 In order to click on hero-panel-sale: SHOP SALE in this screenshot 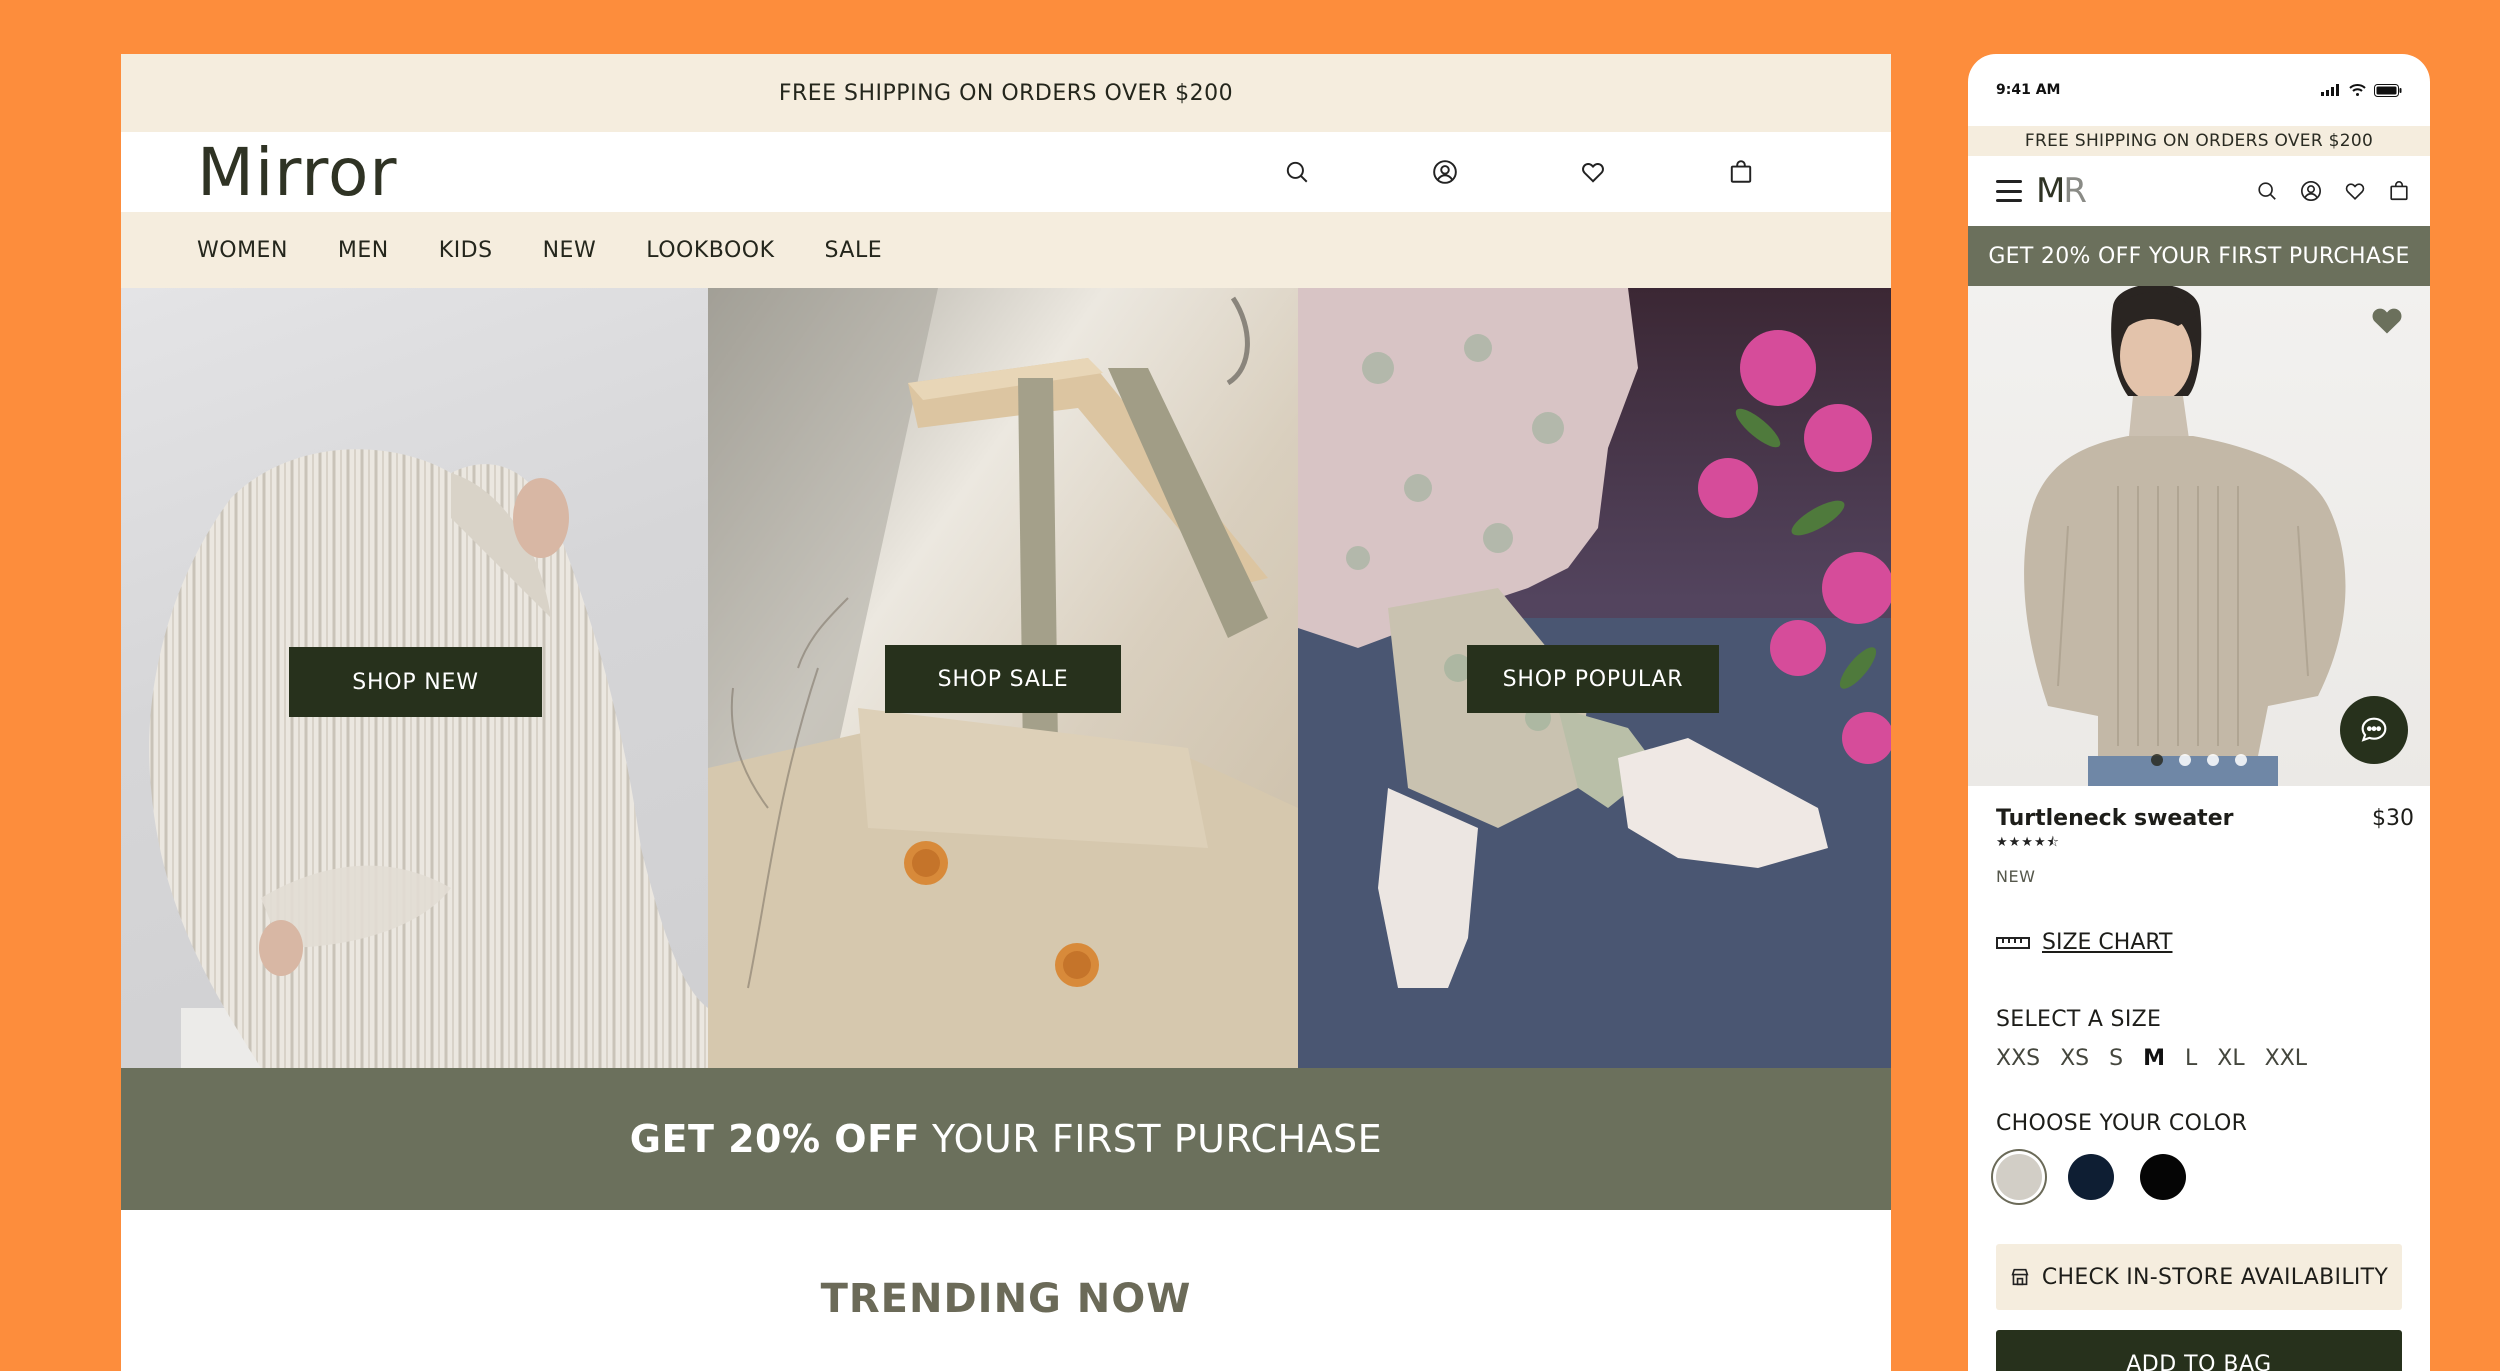, I will do `click(1003, 678)`.